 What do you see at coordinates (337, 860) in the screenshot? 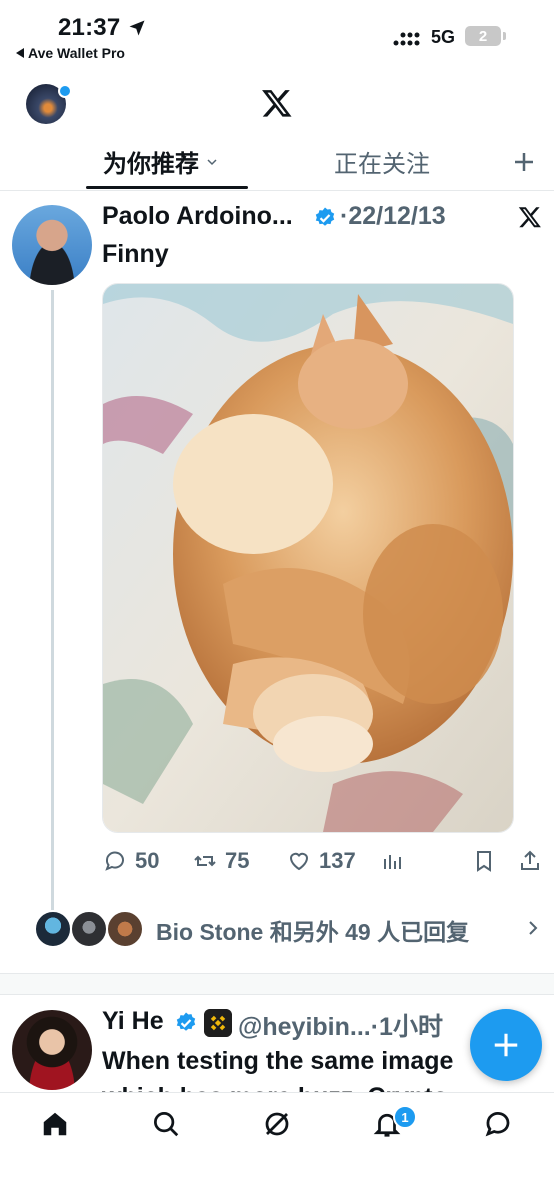
I see `like-count: 137` at bounding box center [337, 860].